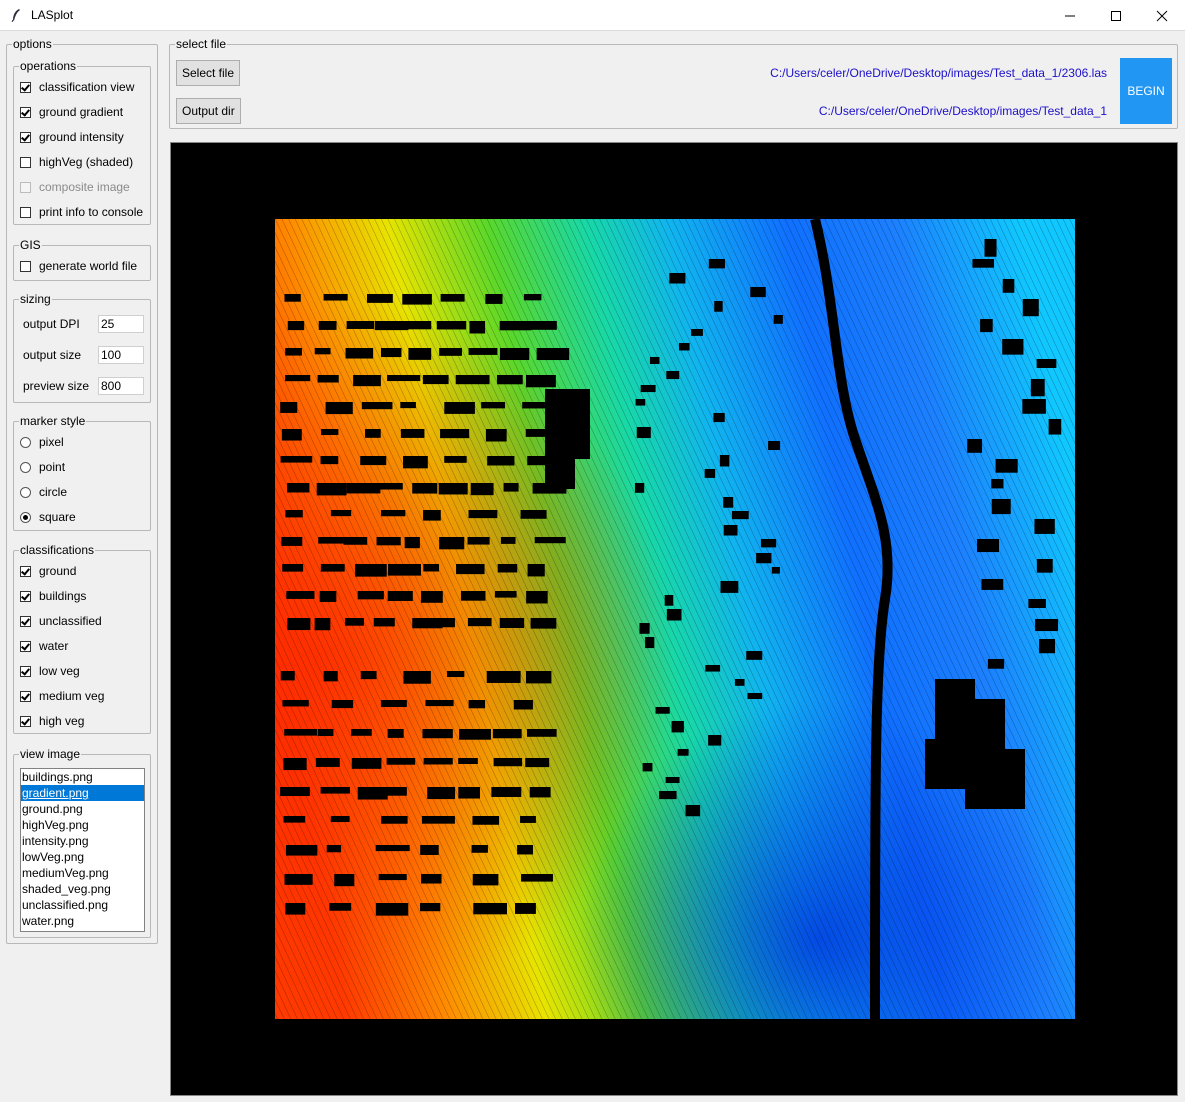 This screenshot has height=1102, width=1185. I want to click on marker-pixel-label: pixel, so click(51, 442).